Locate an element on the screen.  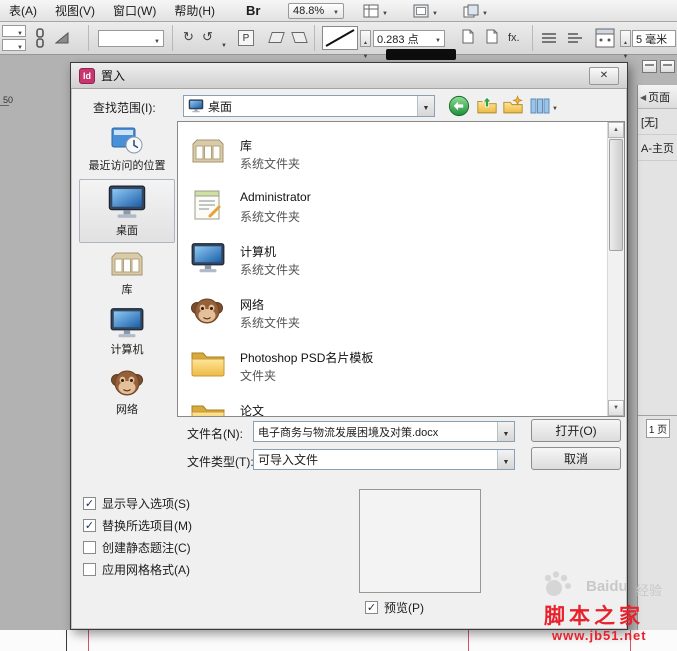
place-computer: 计算机 is located at coordinates (127, 332).